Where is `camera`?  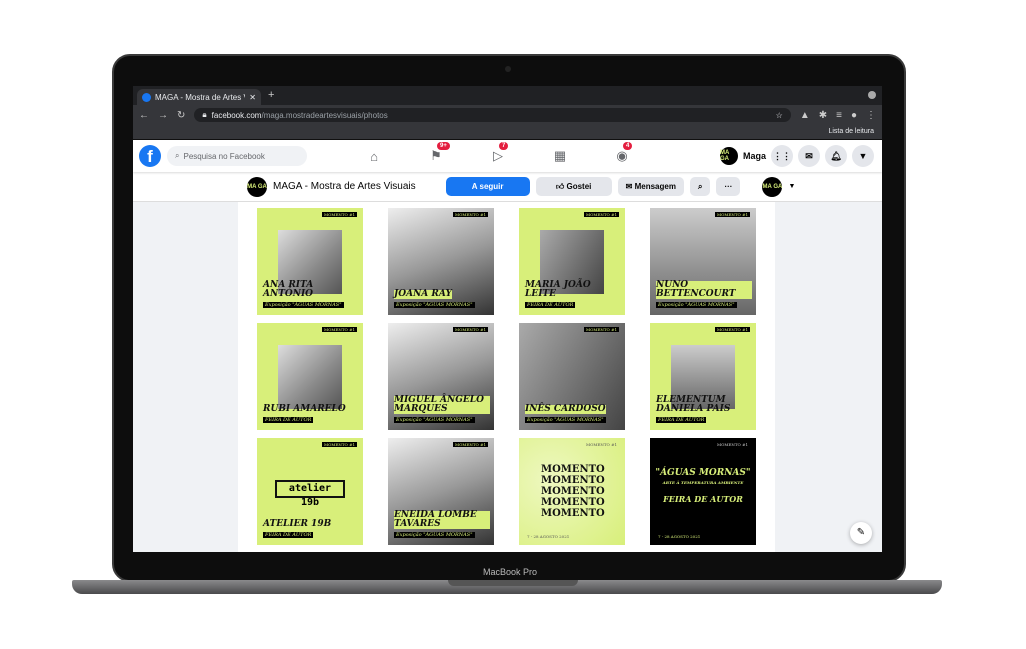 camera is located at coordinates (508, 69).